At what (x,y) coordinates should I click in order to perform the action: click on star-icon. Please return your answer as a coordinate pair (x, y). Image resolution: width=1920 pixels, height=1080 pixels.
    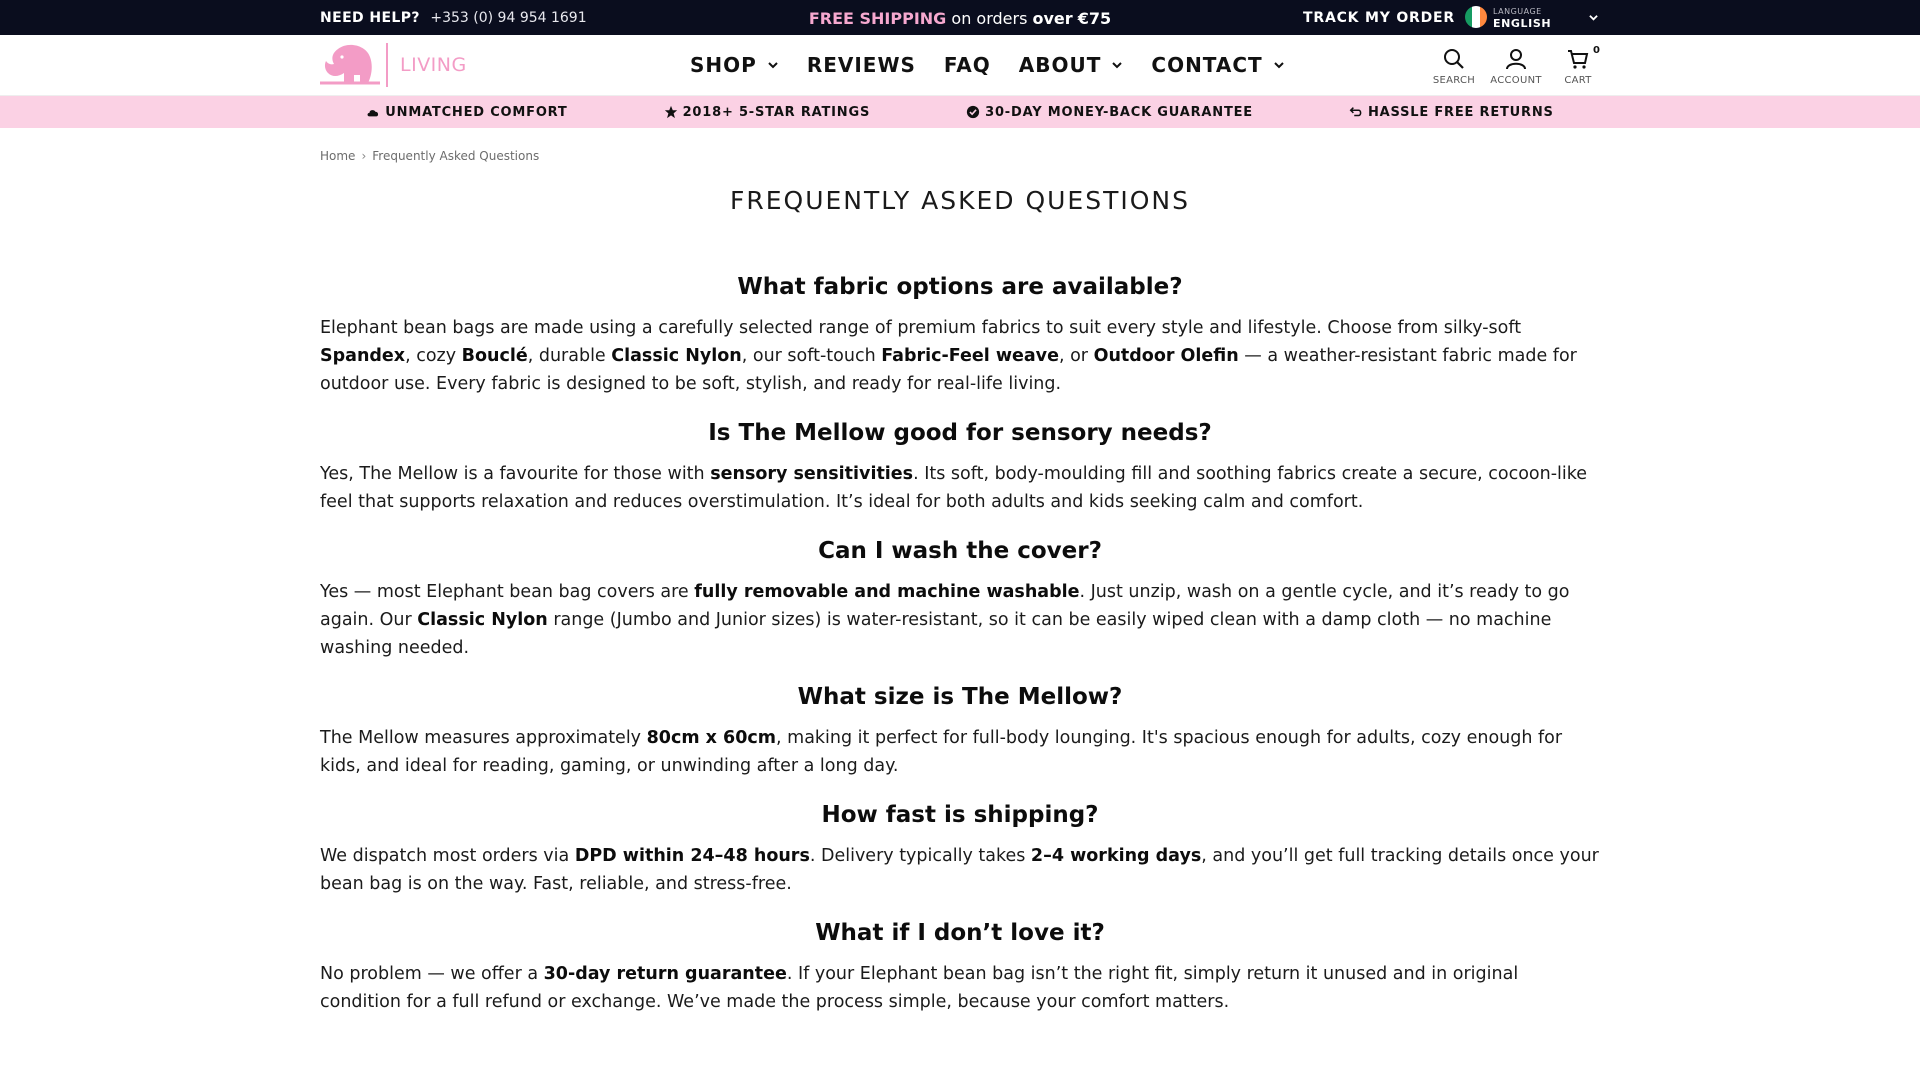
    Looking at the image, I should click on (670, 112).